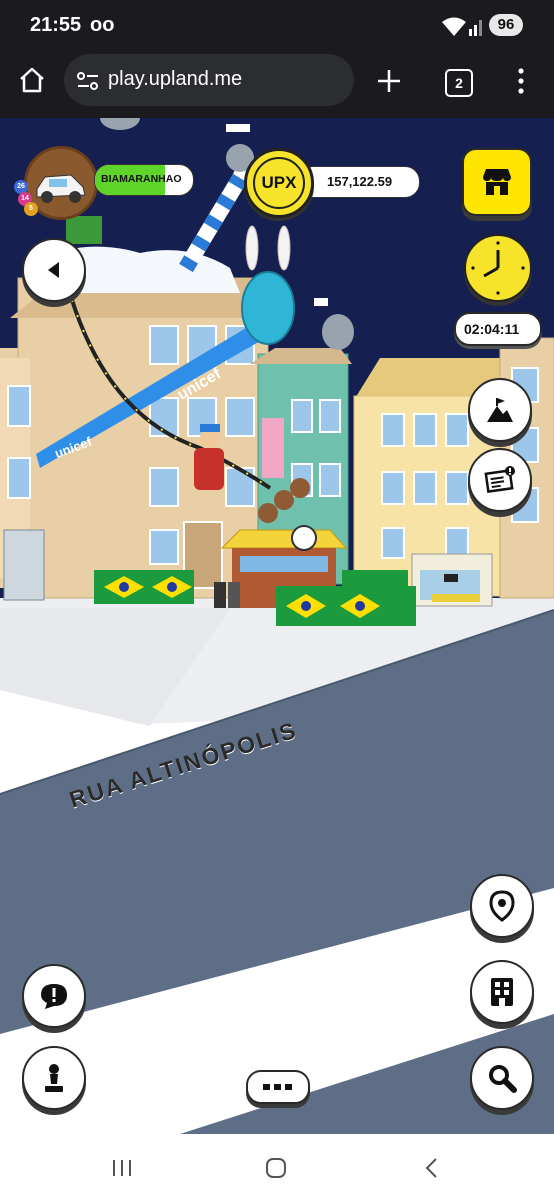  I want to click on more-dots-icon, so click(277, 1087).